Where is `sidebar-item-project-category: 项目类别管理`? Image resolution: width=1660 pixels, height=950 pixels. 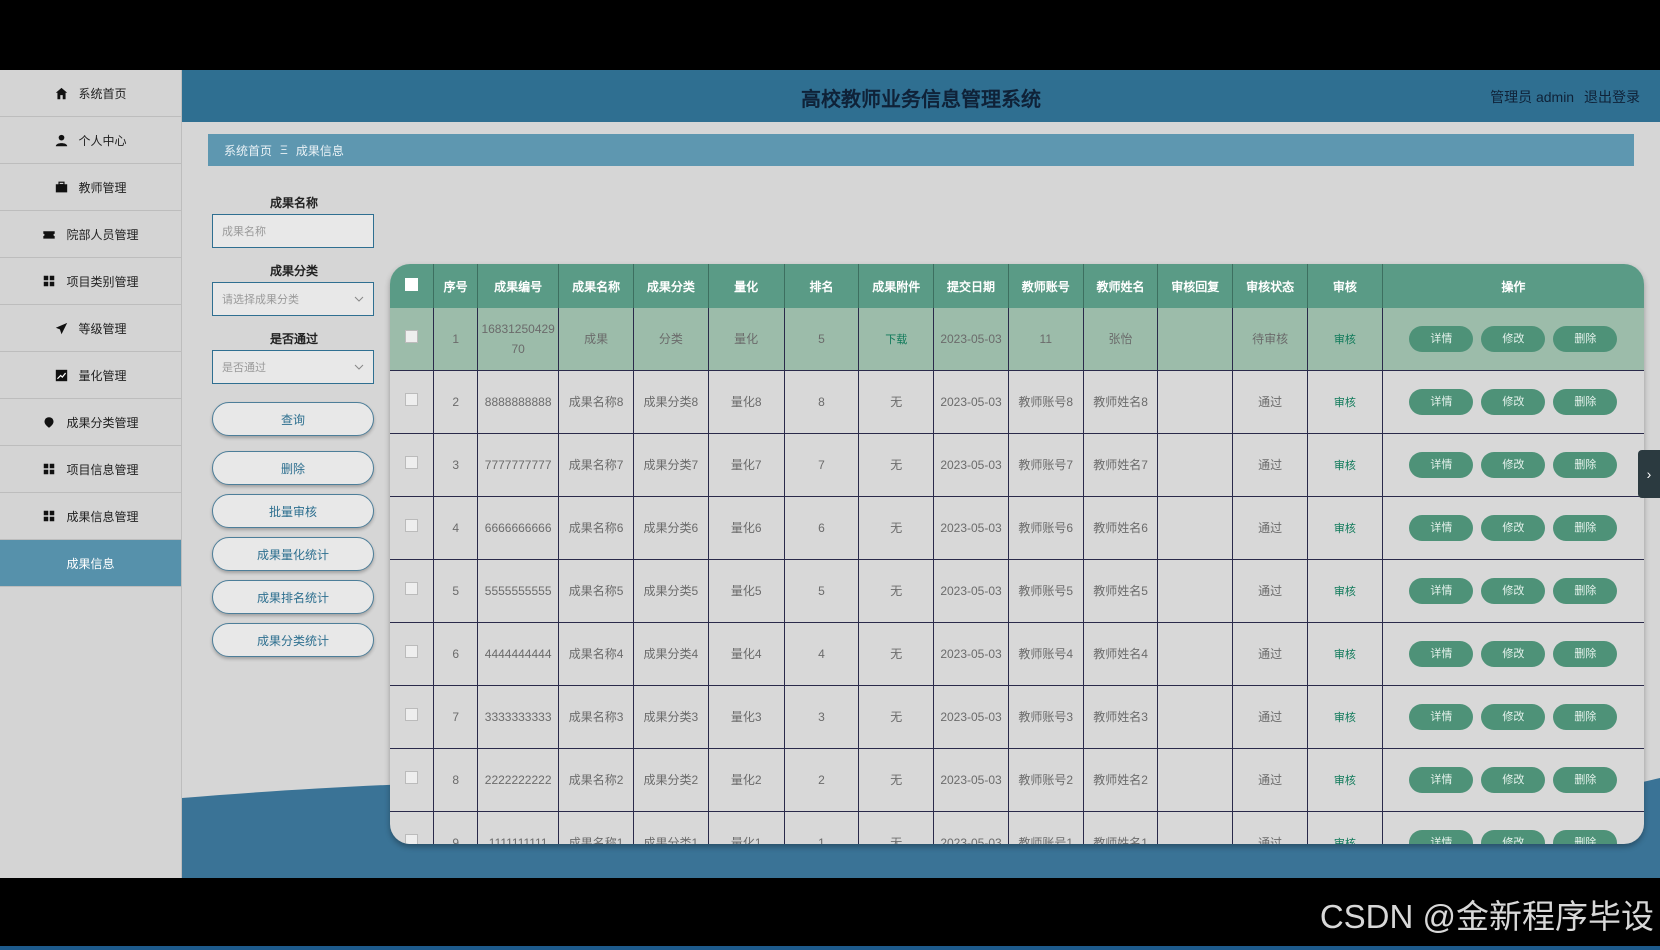
sidebar-item-project-category: 项目类别管理 is located at coordinates (90, 281).